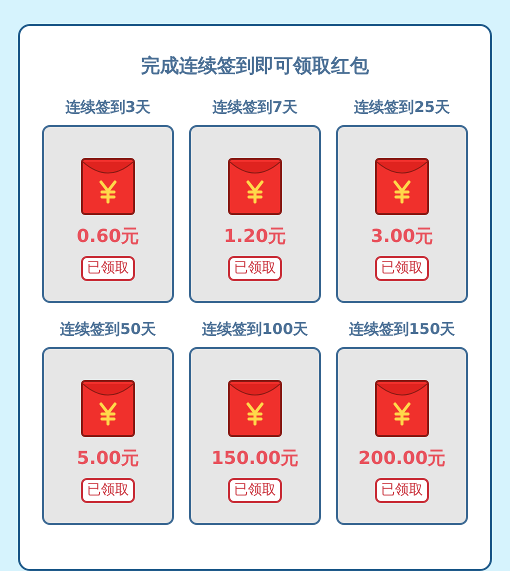 This screenshot has width=510, height=571. What do you see at coordinates (402, 236) in the screenshot?
I see `reward-amount: 3.00元` at bounding box center [402, 236].